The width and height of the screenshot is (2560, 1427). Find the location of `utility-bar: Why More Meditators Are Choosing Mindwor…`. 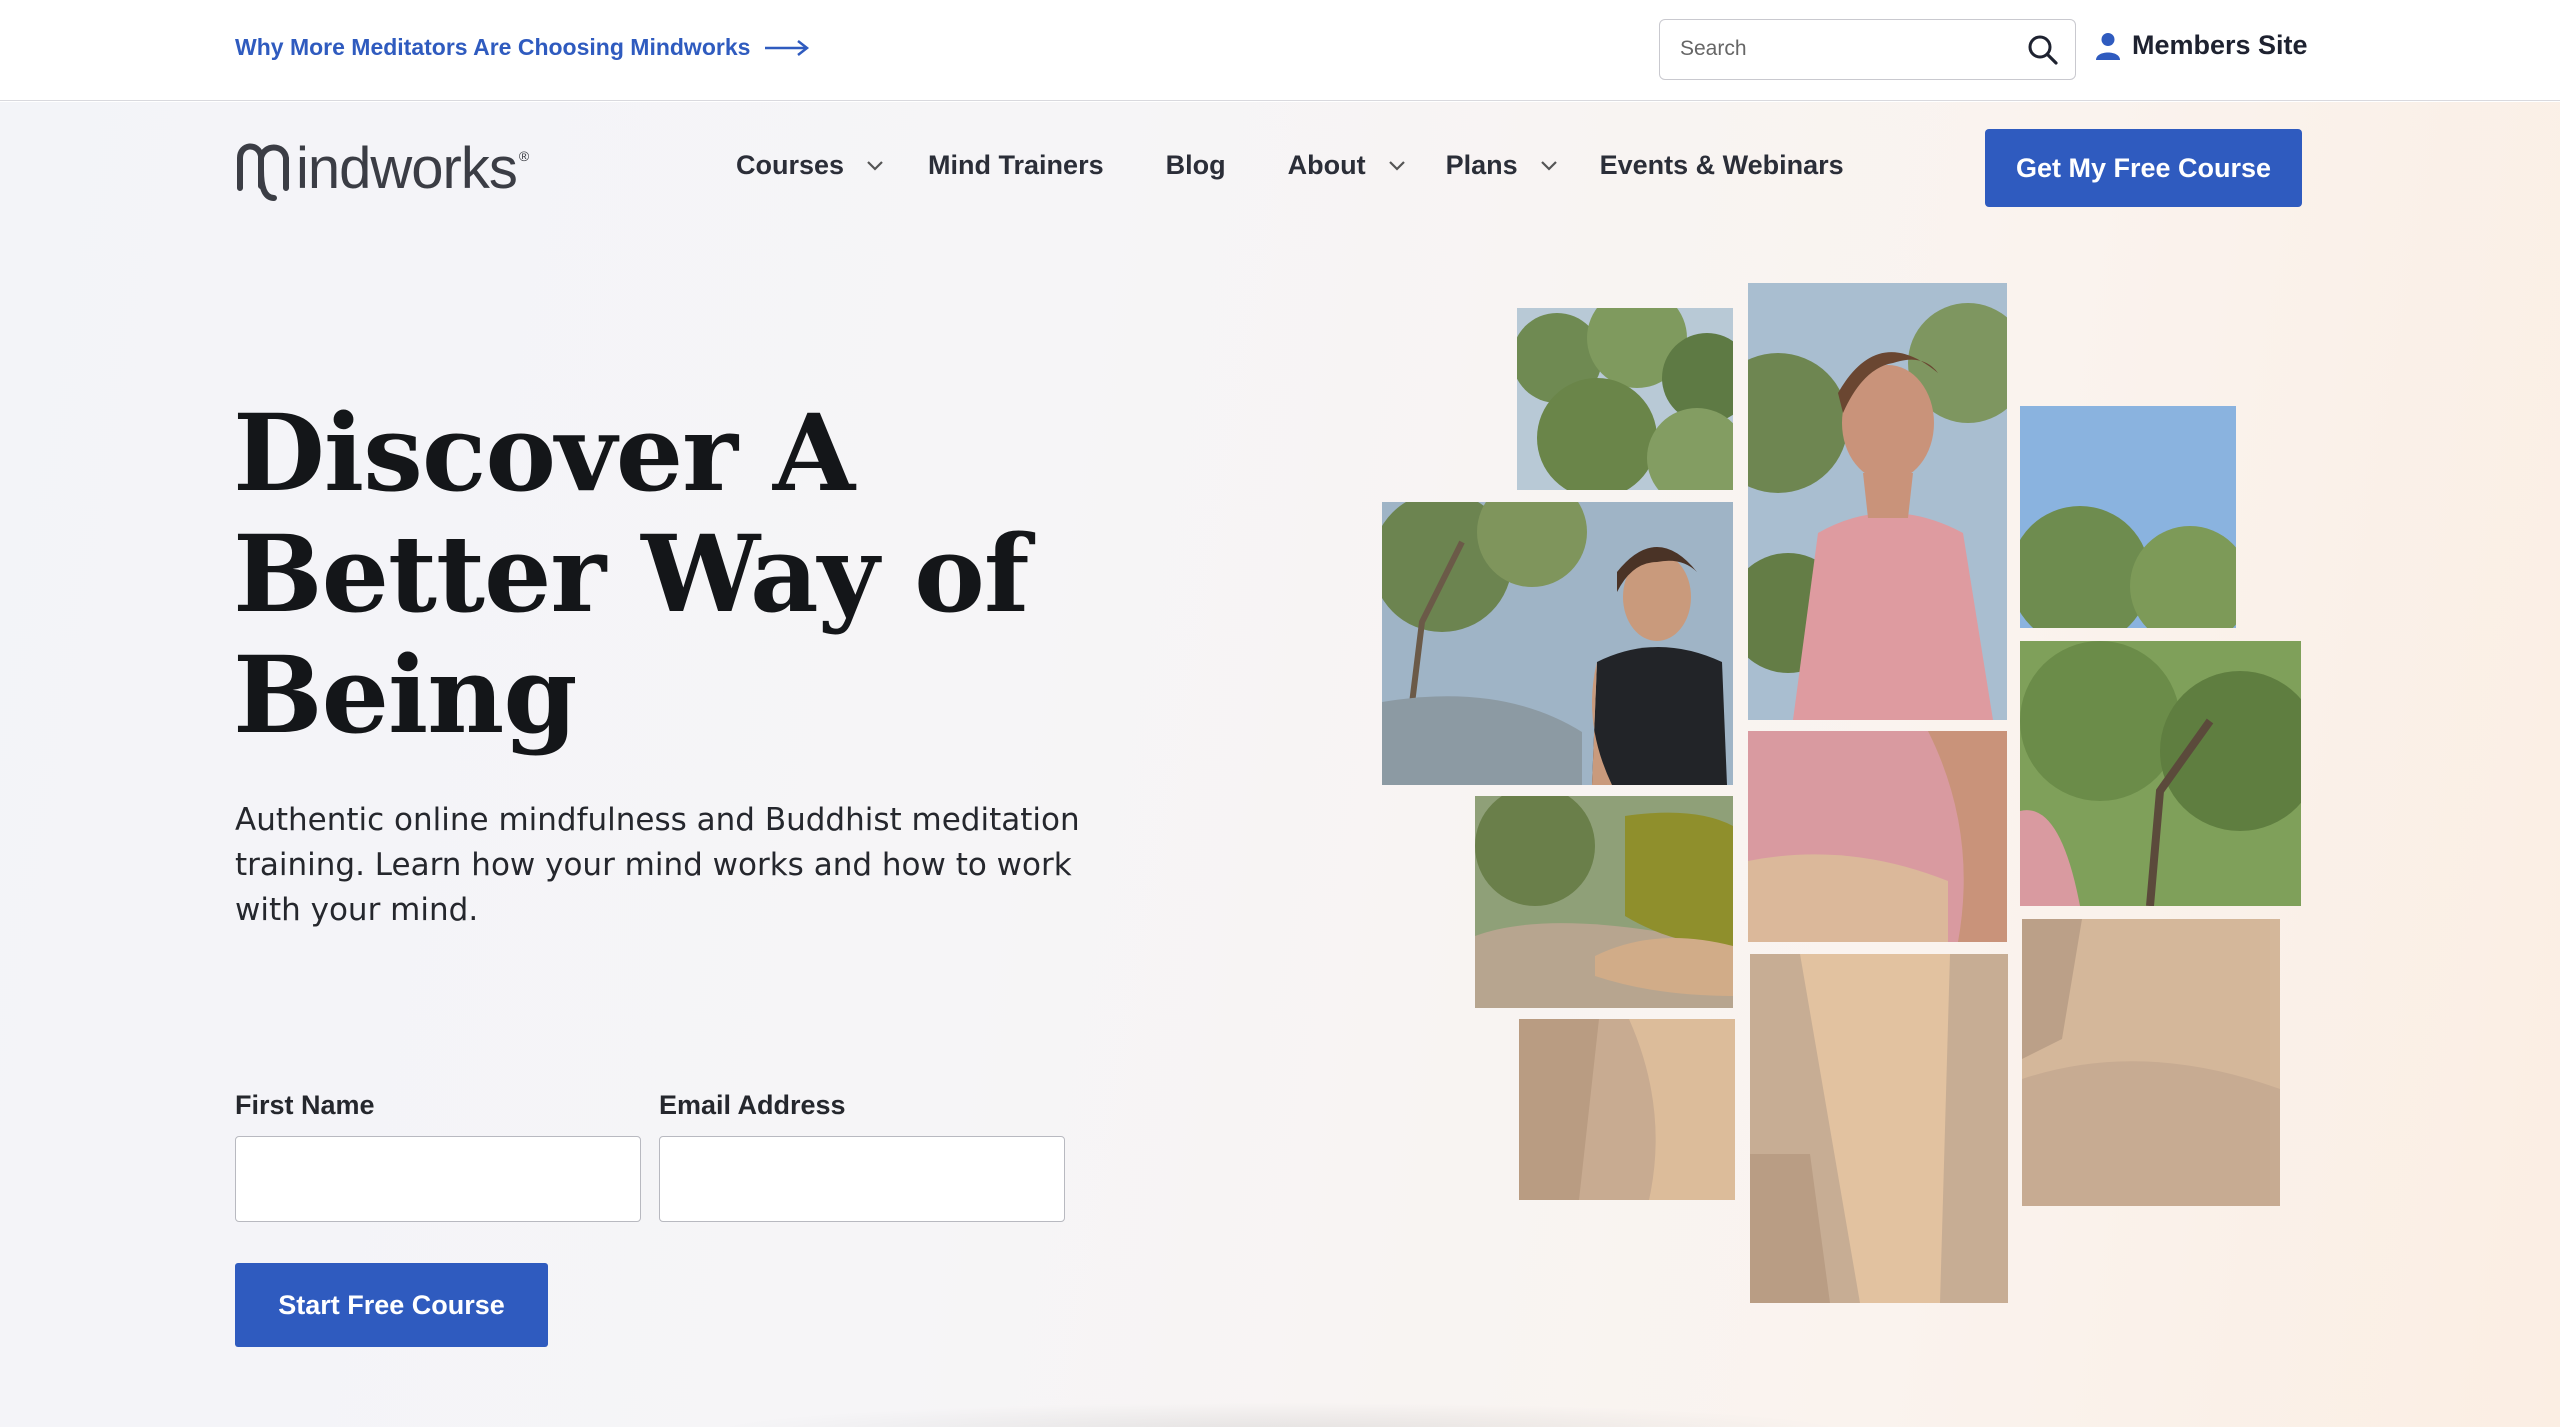

utility-bar: Why More Meditators Are Choosing Mindwor… is located at coordinates (1280, 50).